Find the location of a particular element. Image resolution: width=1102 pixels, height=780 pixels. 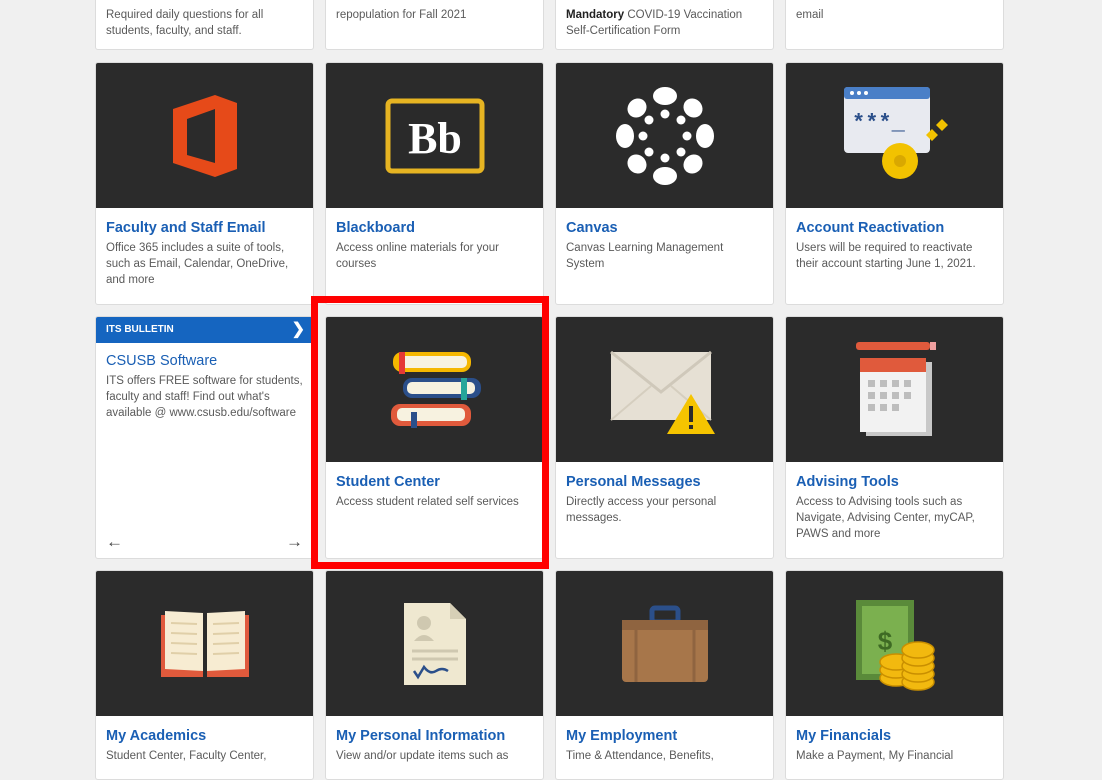

money-icon: $ is located at coordinates (895, 645).